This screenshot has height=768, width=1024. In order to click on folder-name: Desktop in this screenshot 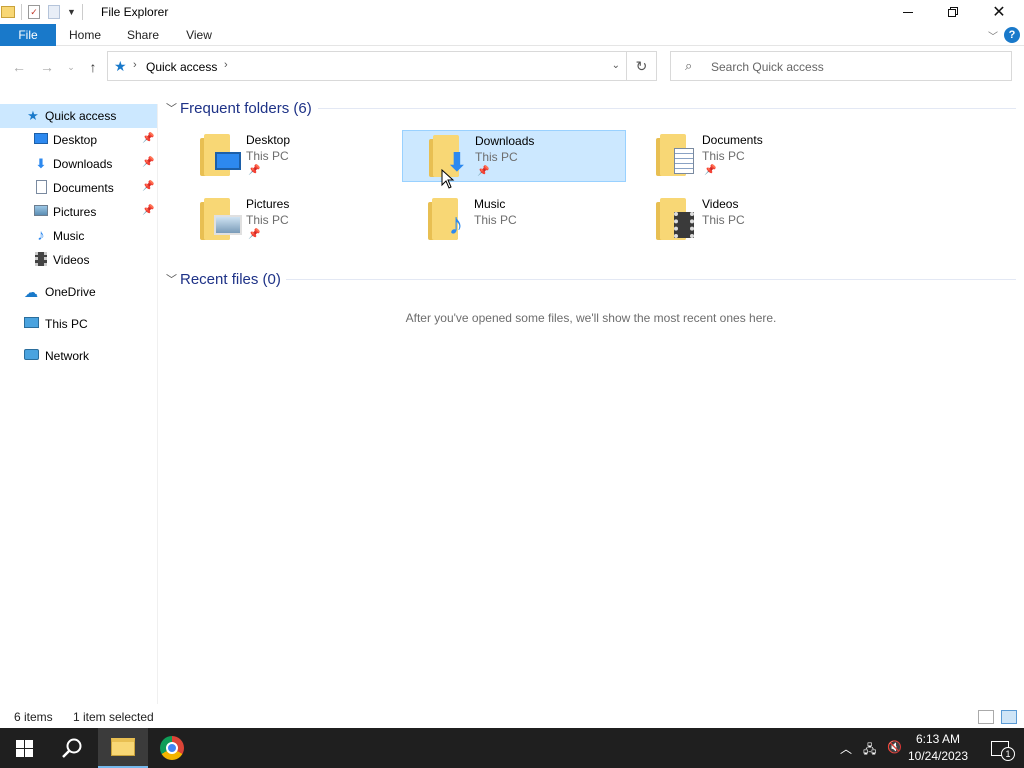, I will do `click(268, 140)`.